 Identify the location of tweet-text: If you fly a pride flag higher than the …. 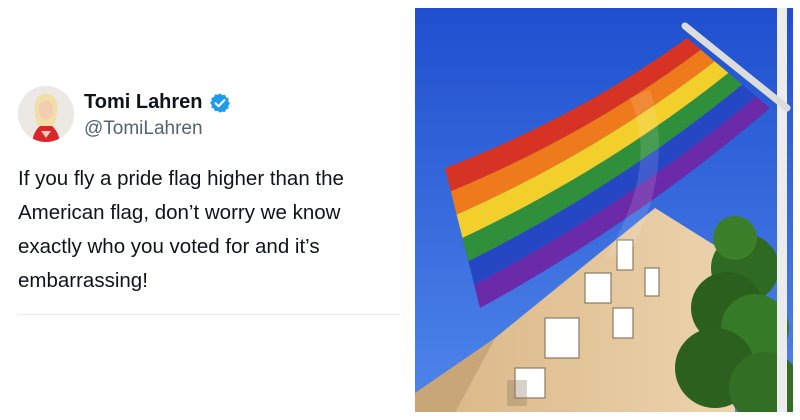
(181, 229).